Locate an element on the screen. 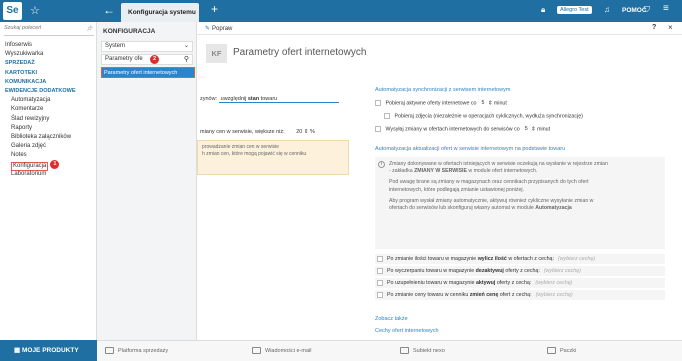 Image resolution: width=682 pixels, height=361 pixels. mail-icon is located at coordinates (256, 351).